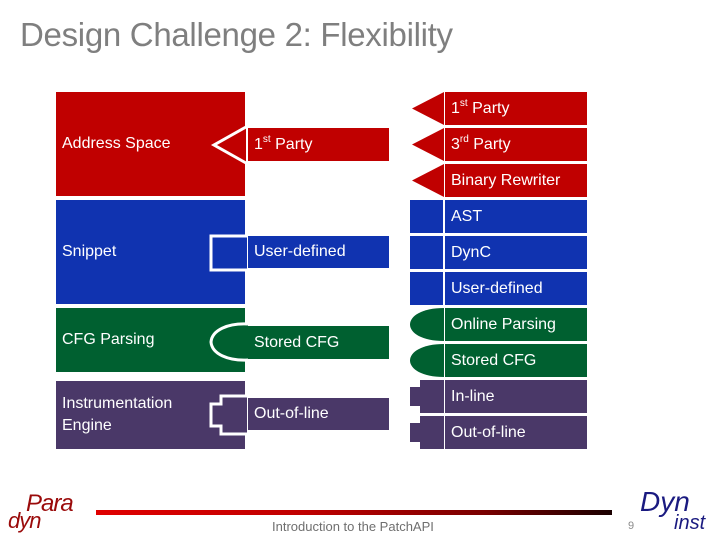  What do you see at coordinates (41, 511) in the screenshot?
I see `paradyn-logo: Para dyn` at bounding box center [41, 511].